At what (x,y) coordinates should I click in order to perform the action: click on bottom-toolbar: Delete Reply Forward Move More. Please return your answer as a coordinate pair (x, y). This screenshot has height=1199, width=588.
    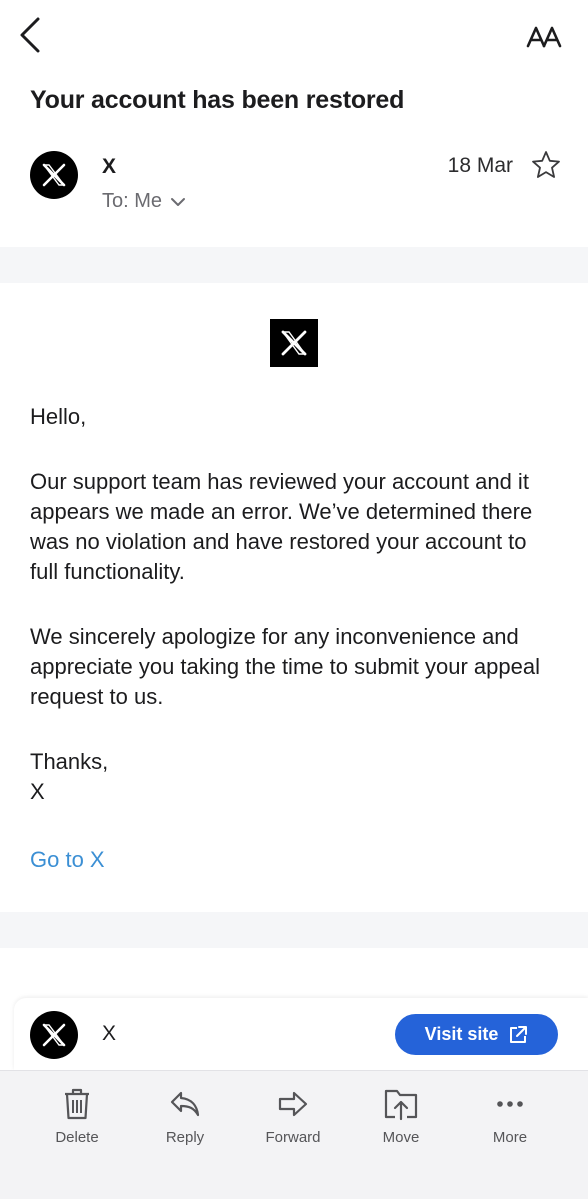
    Looking at the image, I should click on (294, 1134).